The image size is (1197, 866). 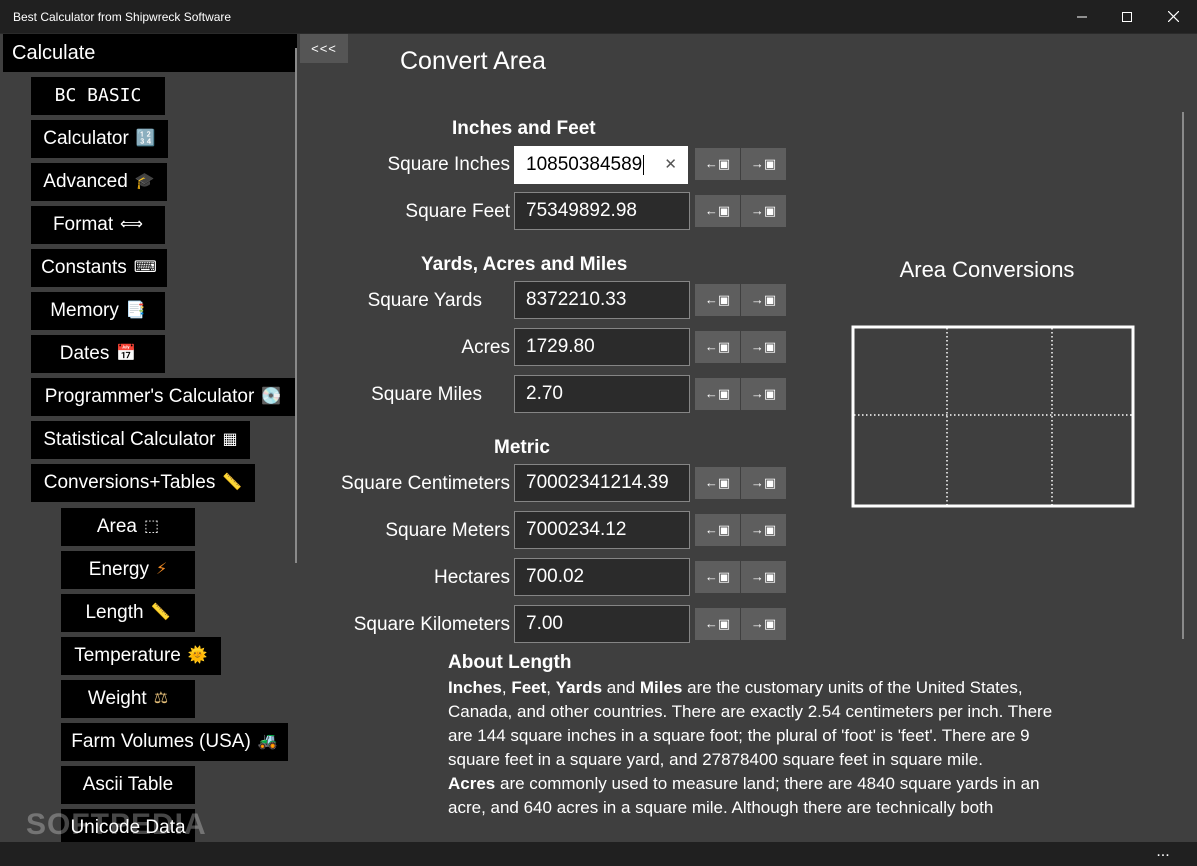 What do you see at coordinates (661, 687) in the screenshot?
I see `about-term: Miles` at bounding box center [661, 687].